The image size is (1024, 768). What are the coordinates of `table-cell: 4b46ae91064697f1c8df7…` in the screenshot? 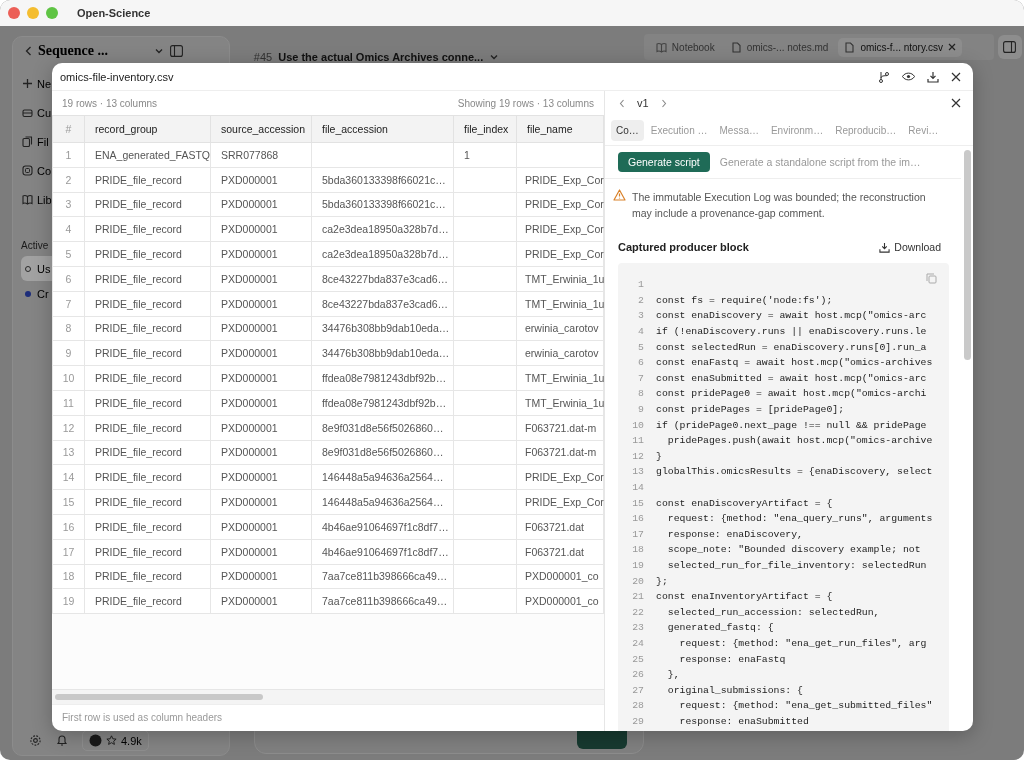 It's located at (382, 552).